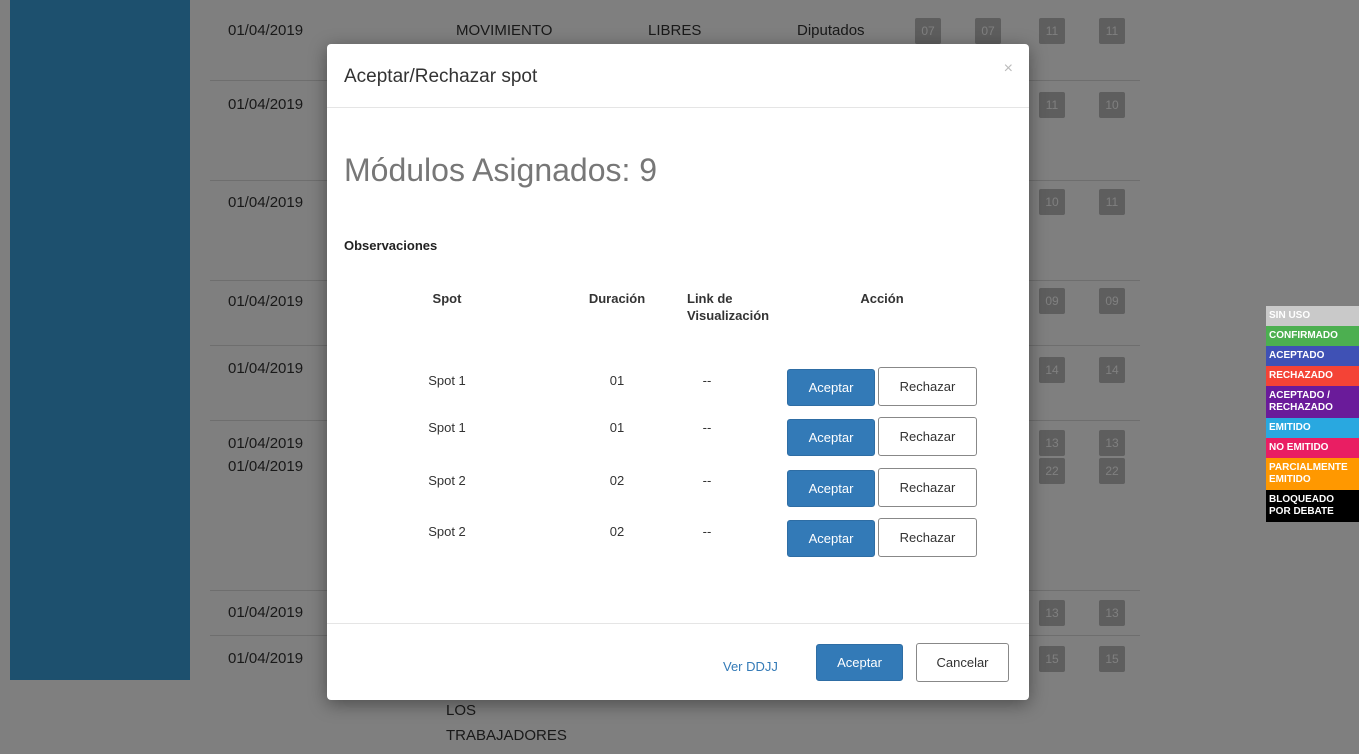 The image size is (1359, 754). Describe the element at coordinates (447, 298) in the screenshot. I see `col-header-spot: Spot` at that location.